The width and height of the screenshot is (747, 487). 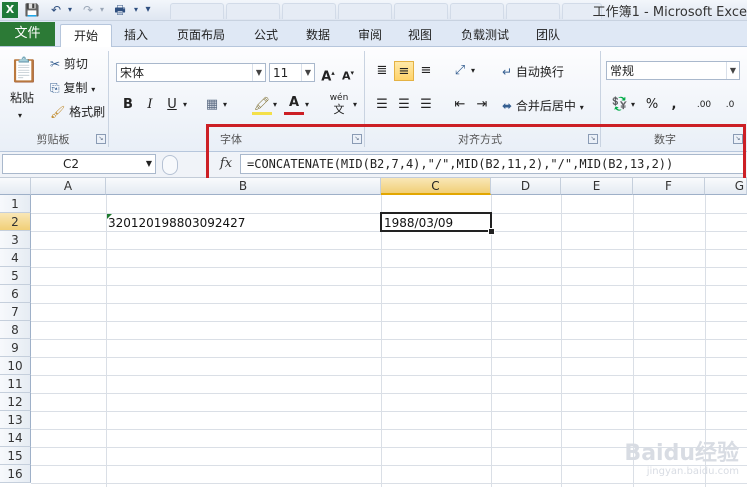 What do you see at coordinates (15, 258) in the screenshot?
I see `row-header-4: 4` at bounding box center [15, 258].